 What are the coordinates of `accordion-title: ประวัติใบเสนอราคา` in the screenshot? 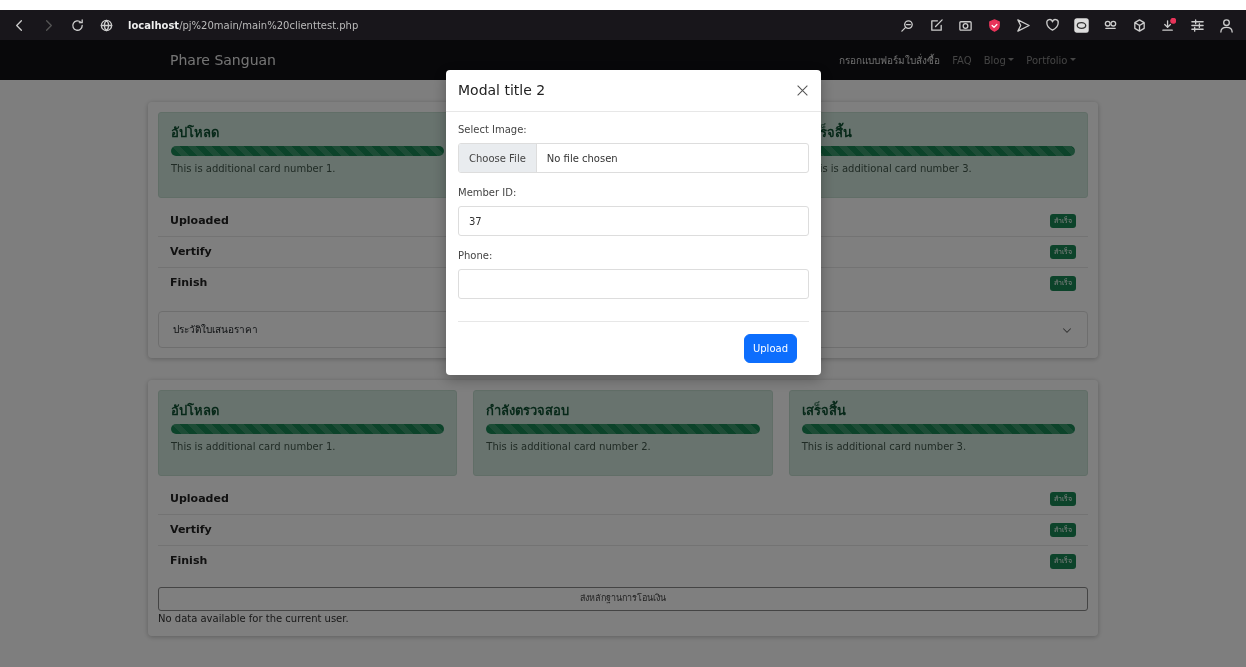 It's located at (215, 330).